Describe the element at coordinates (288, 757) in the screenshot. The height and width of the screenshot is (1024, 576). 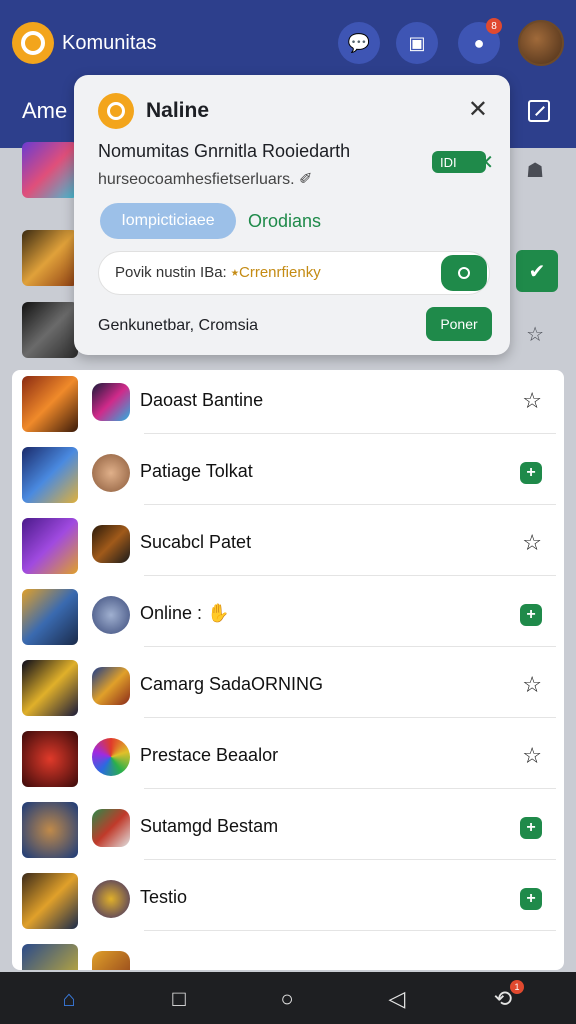
I see `list-item: Prestace Beaalor ☆` at that location.